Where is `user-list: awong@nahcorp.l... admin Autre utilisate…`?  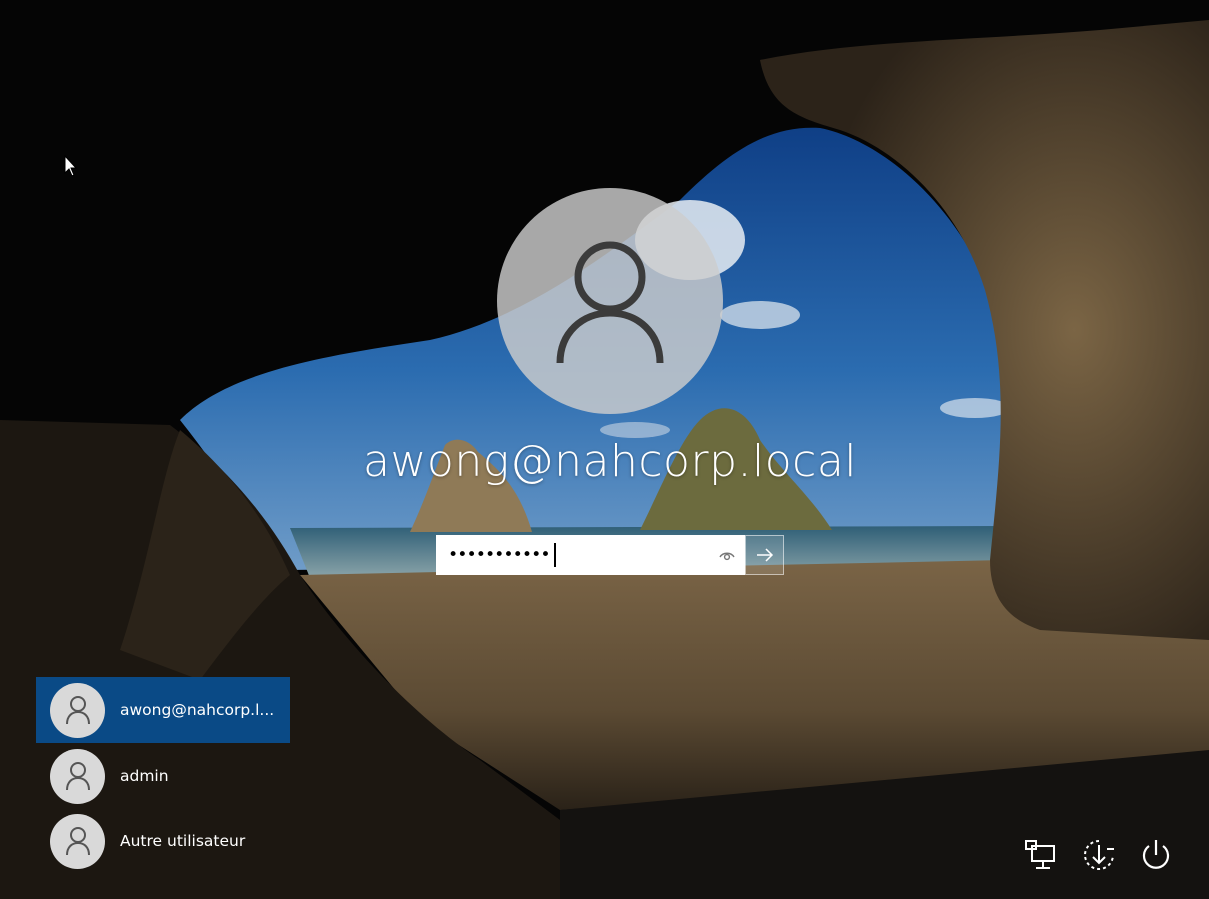
user-list: awong@nahcorp.l... admin Autre utilisate… is located at coordinates (163, 775).